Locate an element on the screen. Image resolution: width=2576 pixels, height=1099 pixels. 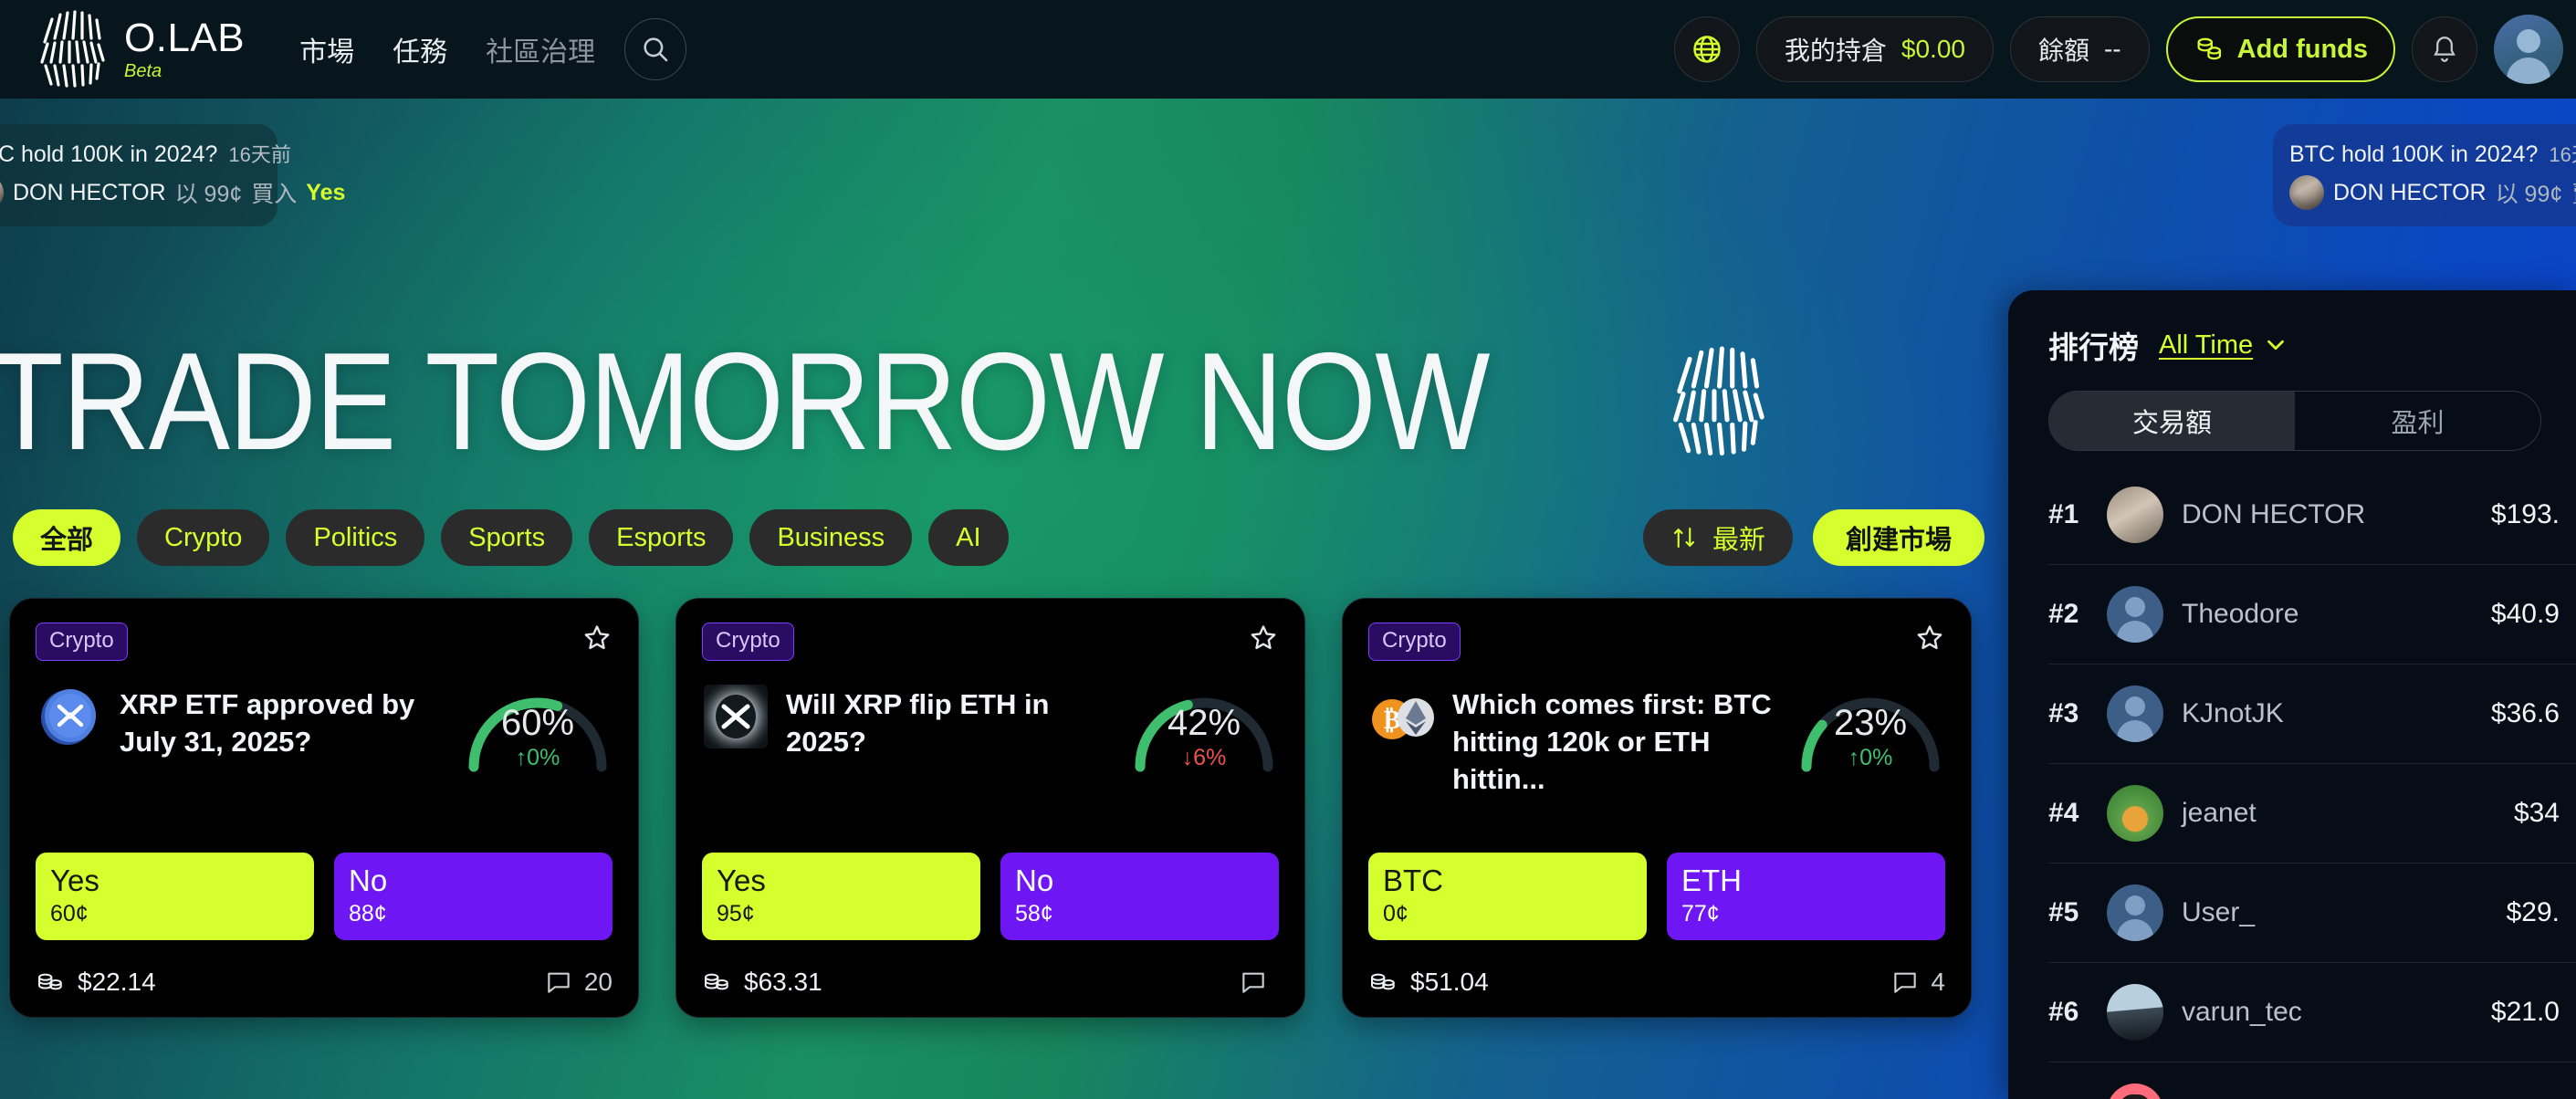
filter-chip-esports: Esports is located at coordinates (661, 537).